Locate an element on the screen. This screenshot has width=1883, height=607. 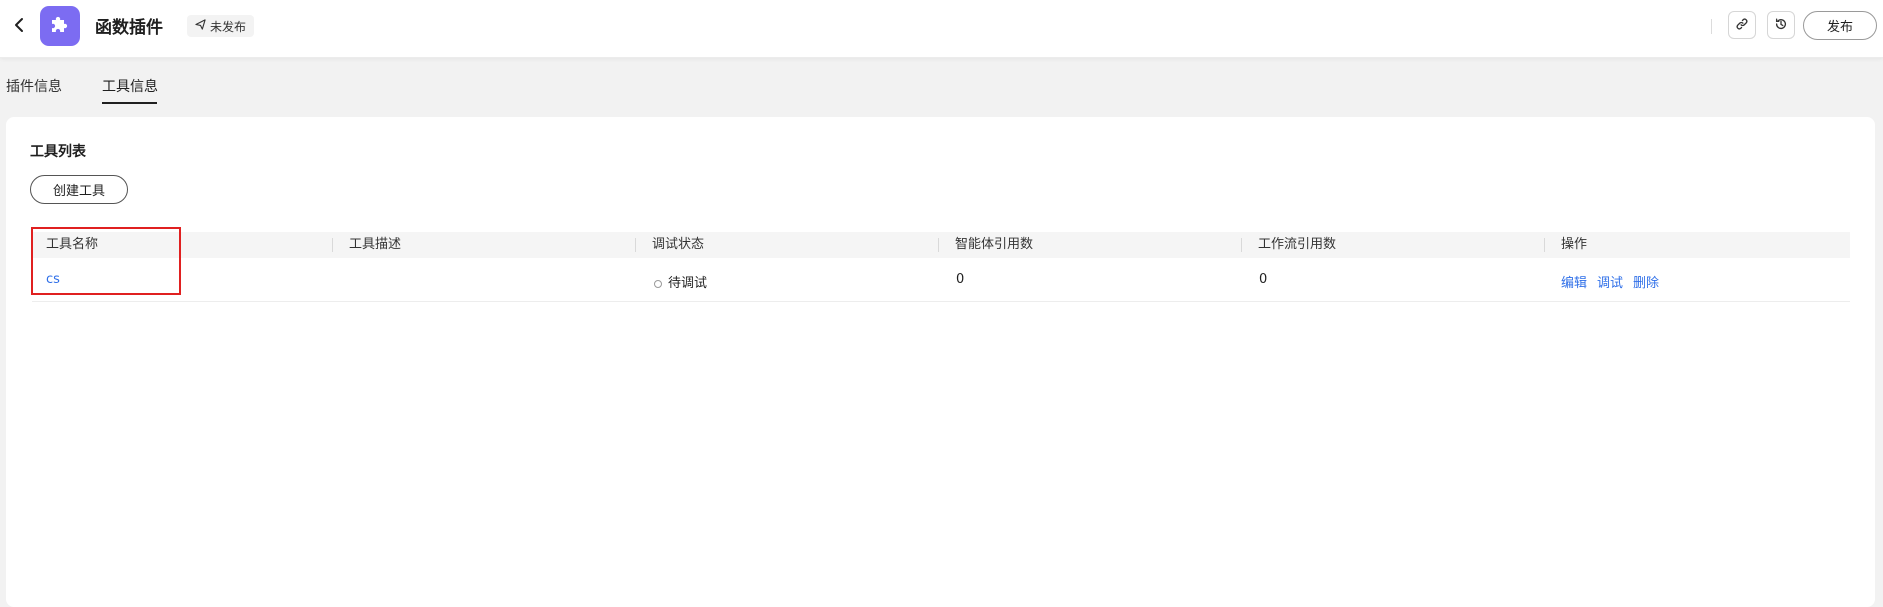
copy-link-button is located at coordinates (1742, 25).